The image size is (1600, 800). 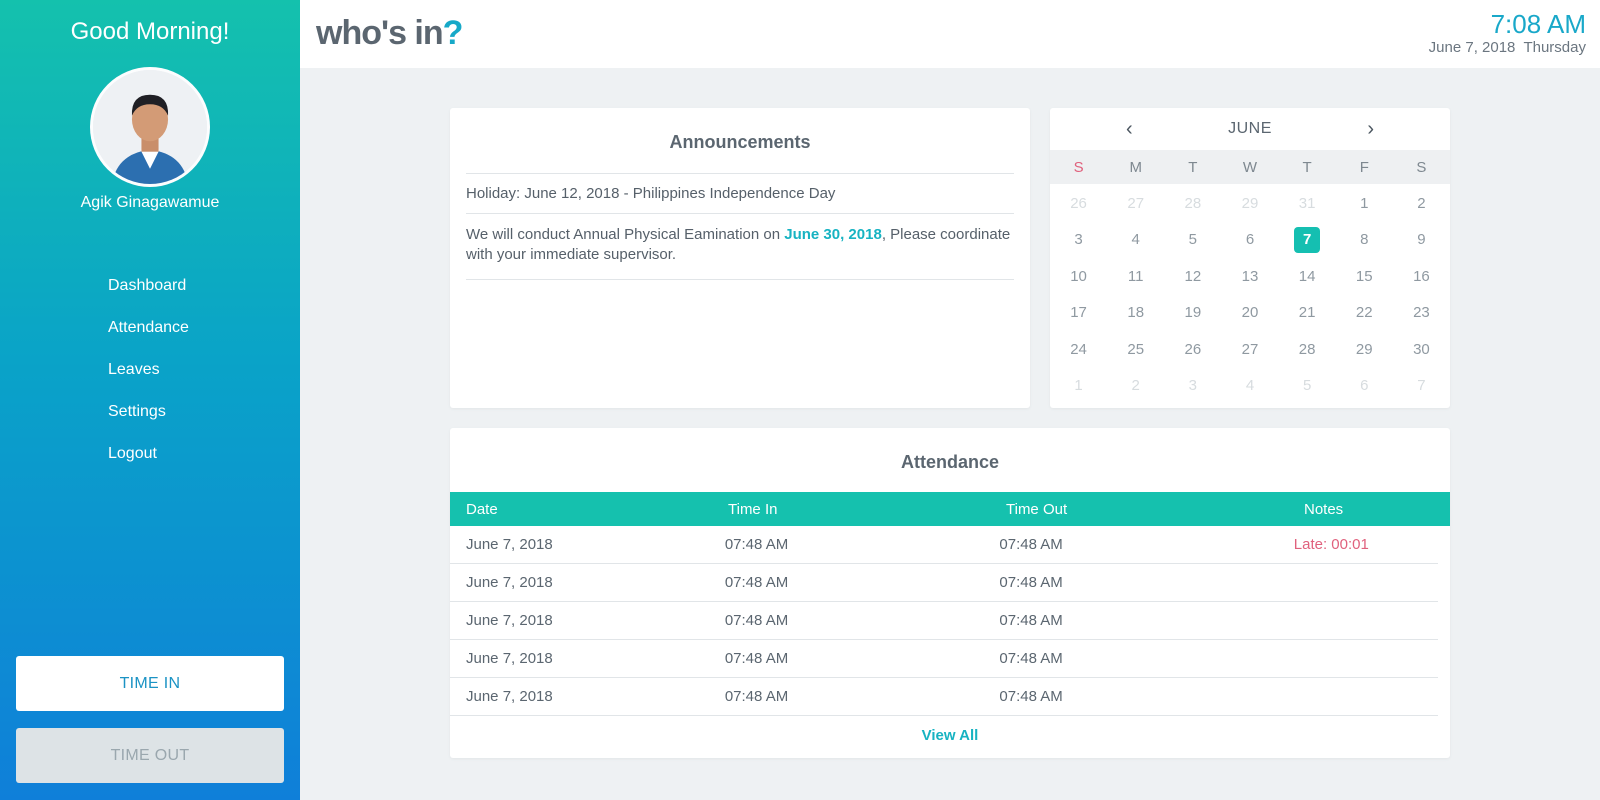 What do you see at coordinates (1037, 509) in the screenshot?
I see `column-header-time-out: Time Out` at bounding box center [1037, 509].